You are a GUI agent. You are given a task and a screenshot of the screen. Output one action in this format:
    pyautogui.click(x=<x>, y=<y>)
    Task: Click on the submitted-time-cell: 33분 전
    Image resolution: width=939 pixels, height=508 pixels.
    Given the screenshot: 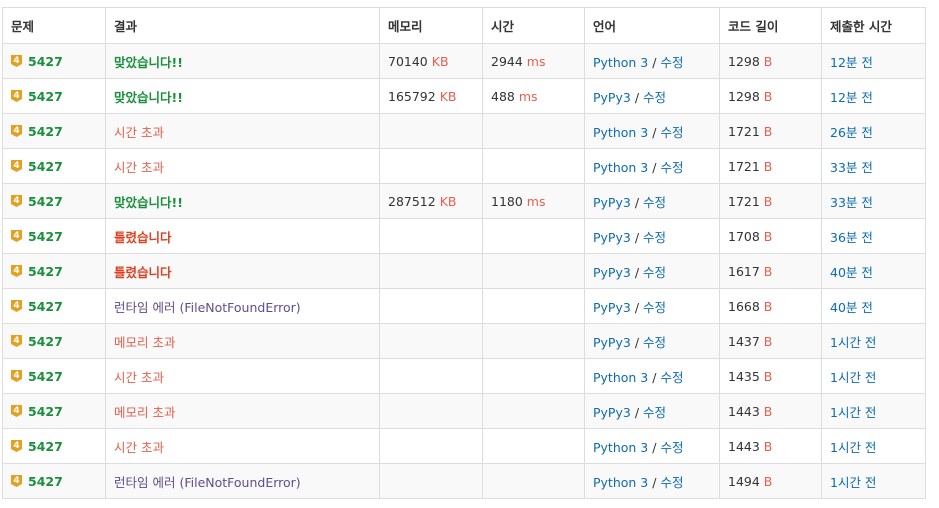 What is the action you would take?
    pyautogui.click(x=873, y=201)
    